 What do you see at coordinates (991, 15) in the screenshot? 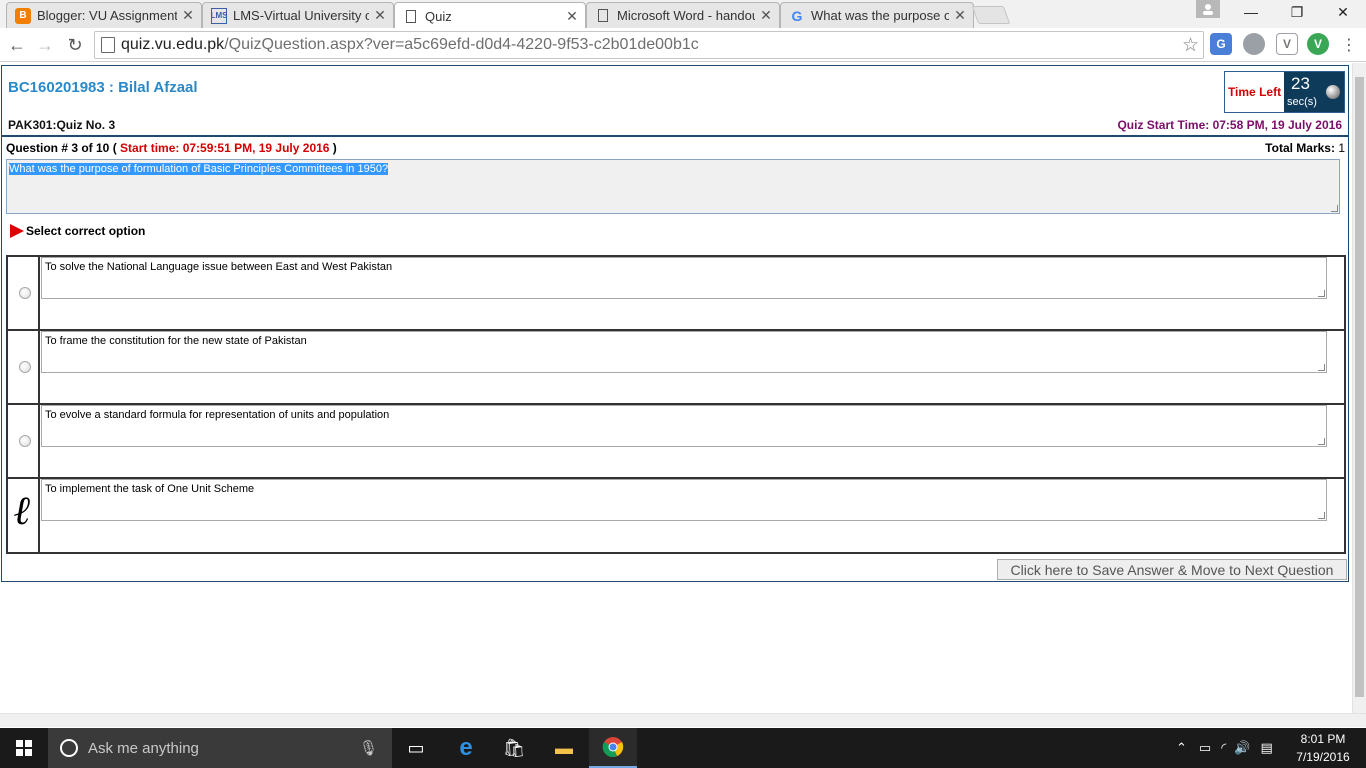
I see `new-tab-button` at bounding box center [991, 15].